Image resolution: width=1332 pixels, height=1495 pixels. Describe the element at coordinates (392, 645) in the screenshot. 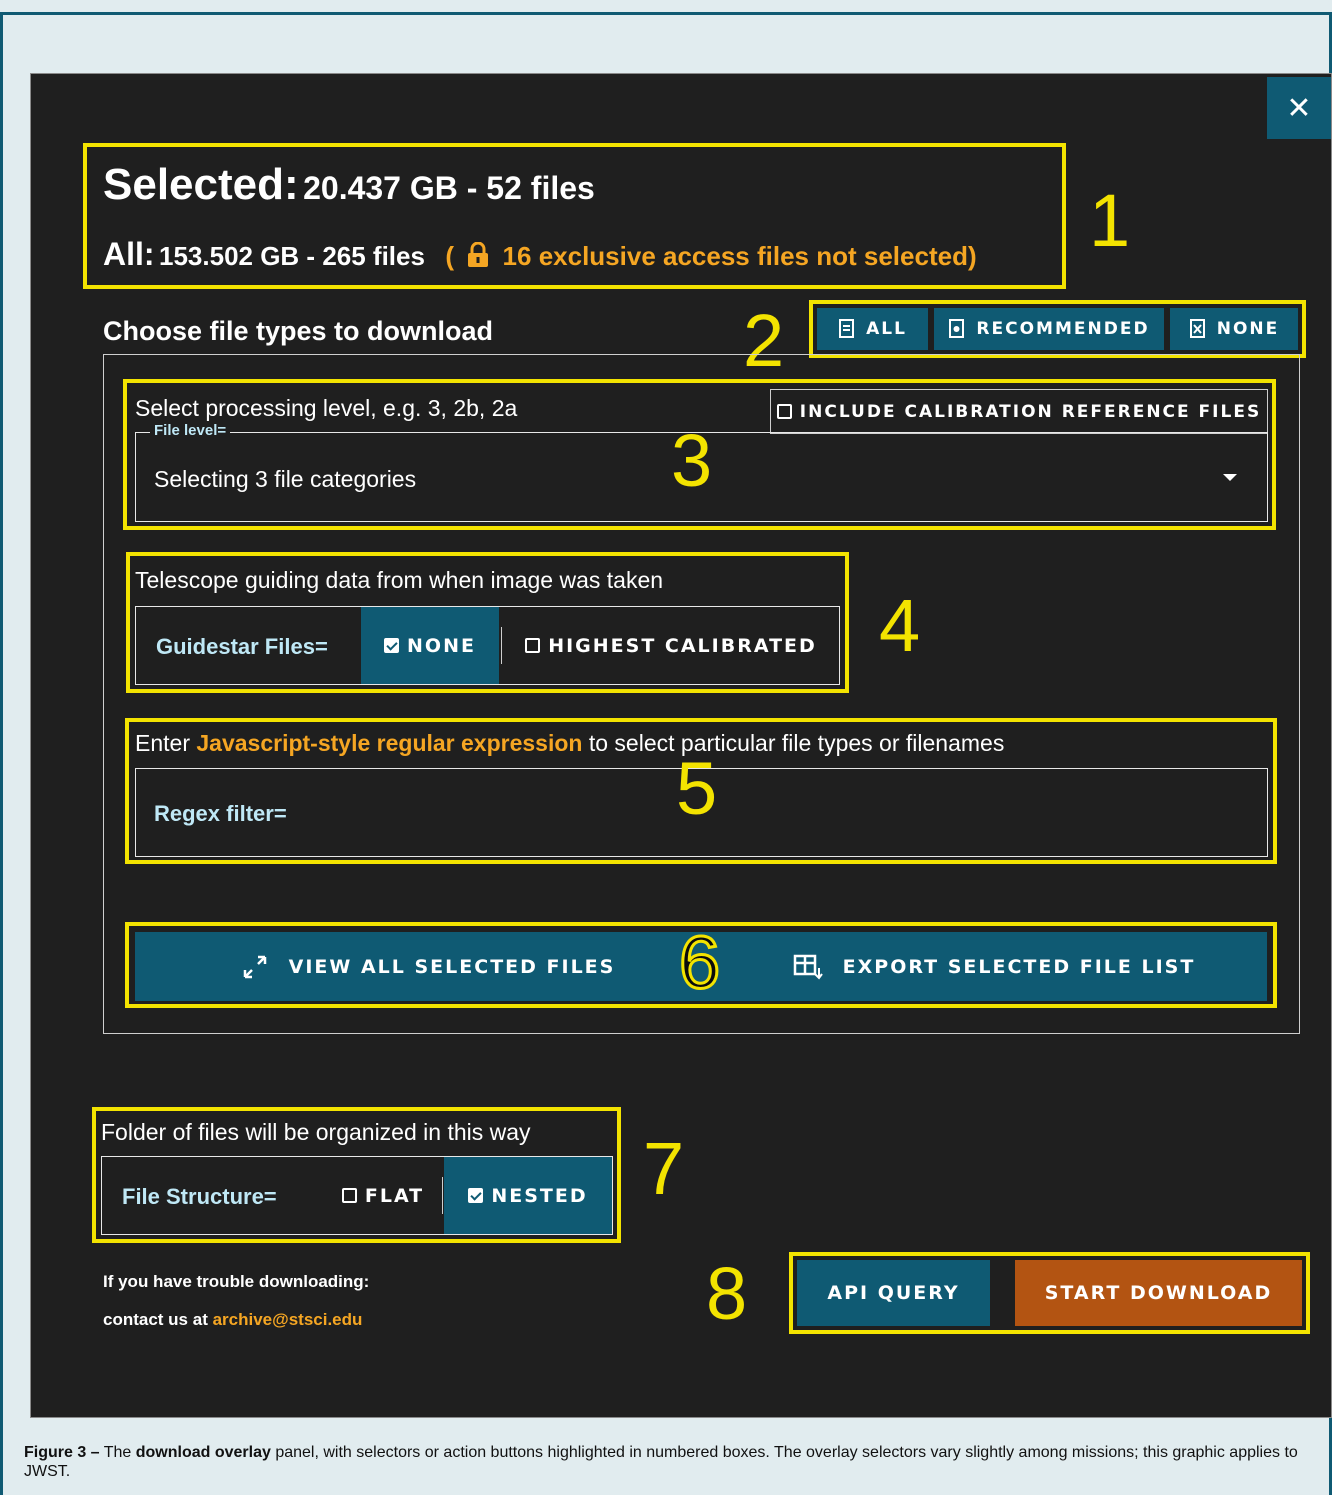

I see `guidestar-none-checkbox` at that location.